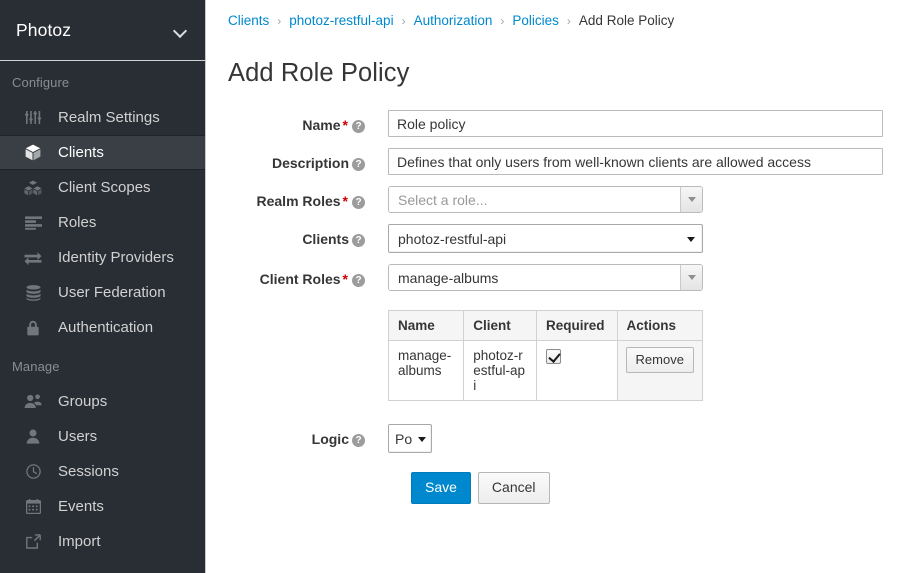 This screenshot has width=908, height=573. What do you see at coordinates (576, 370) in the screenshot?
I see `cell-role-required` at bounding box center [576, 370].